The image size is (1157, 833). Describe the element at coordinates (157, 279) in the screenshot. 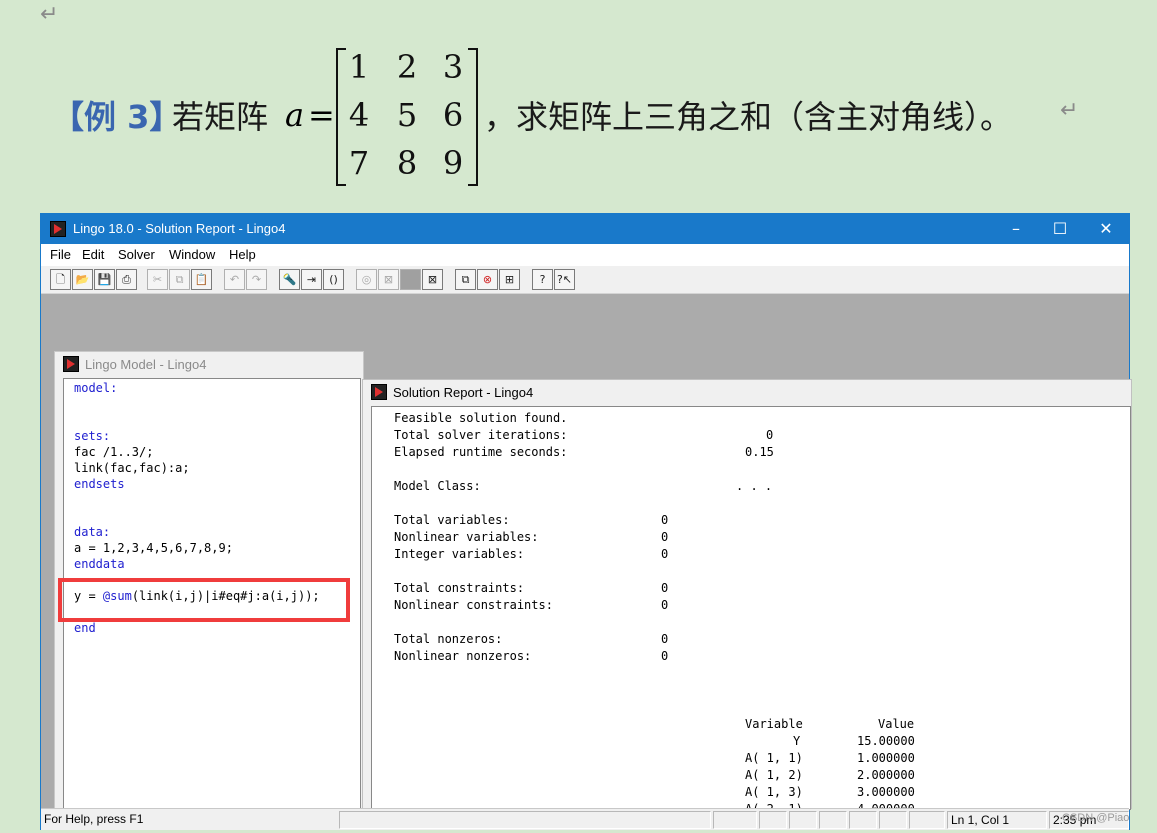

I see `cut-icon: ✂` at that location.